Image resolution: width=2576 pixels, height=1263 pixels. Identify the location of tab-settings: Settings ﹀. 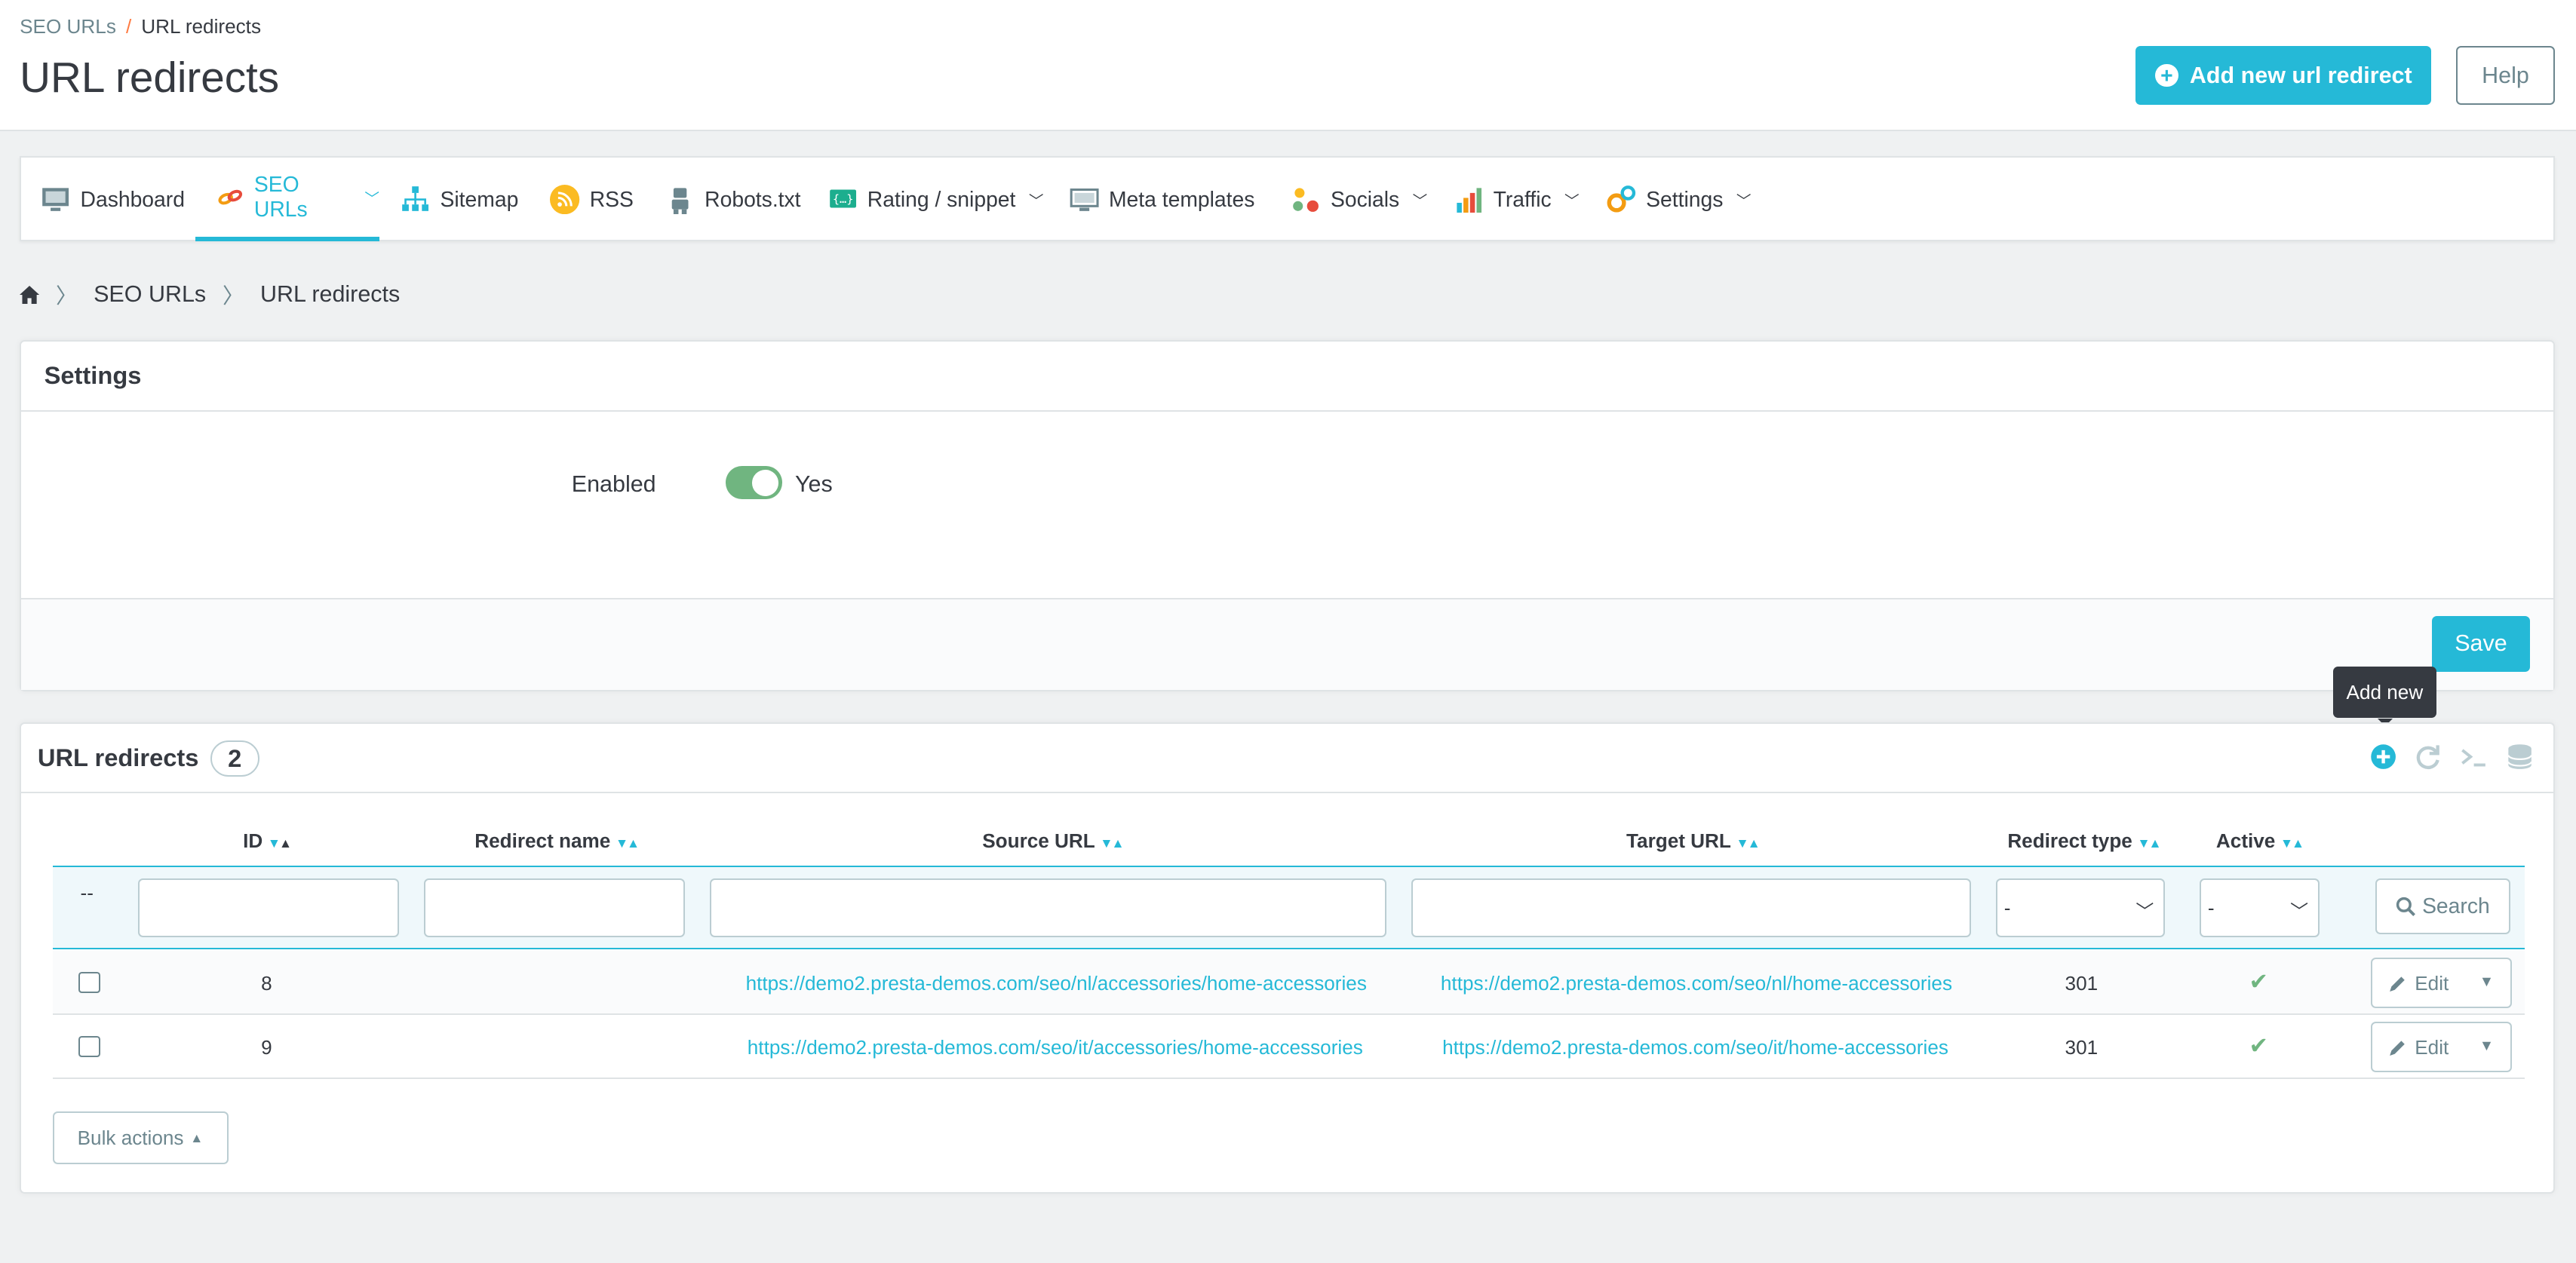
(1679, 199).